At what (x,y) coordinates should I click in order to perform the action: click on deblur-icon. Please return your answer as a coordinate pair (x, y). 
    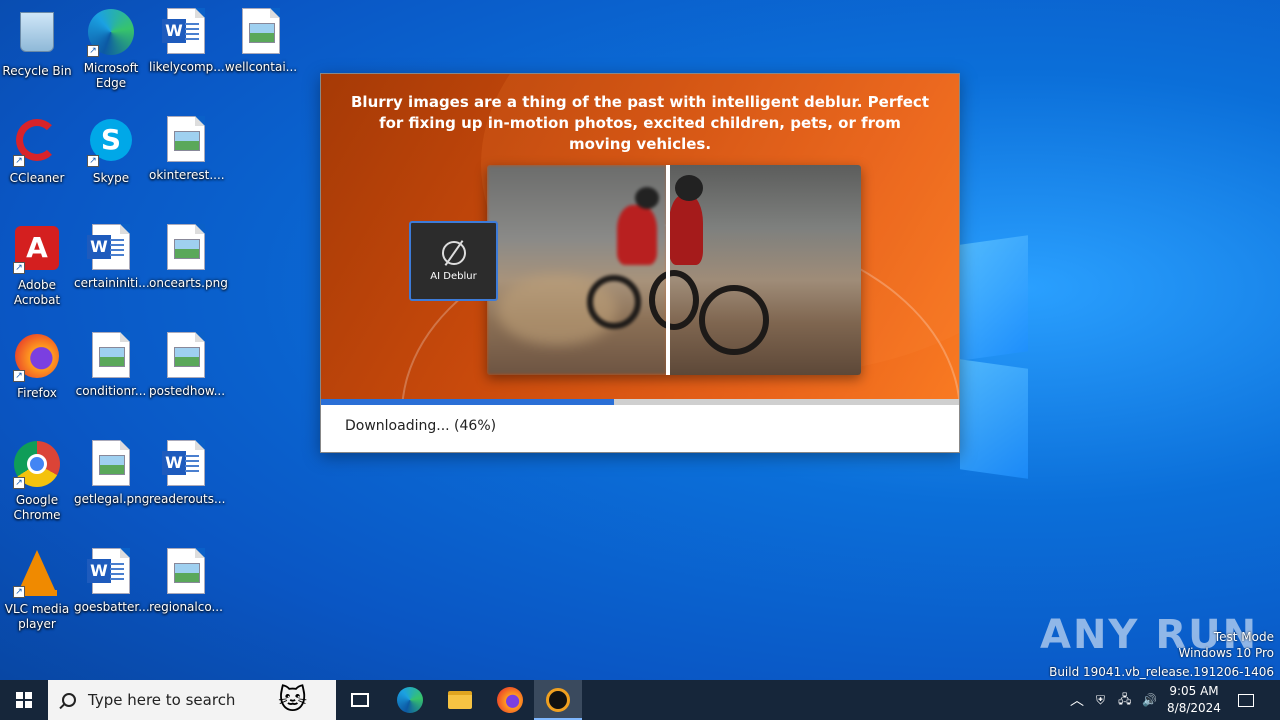
    Looking at the image, I should click on (453, 253).